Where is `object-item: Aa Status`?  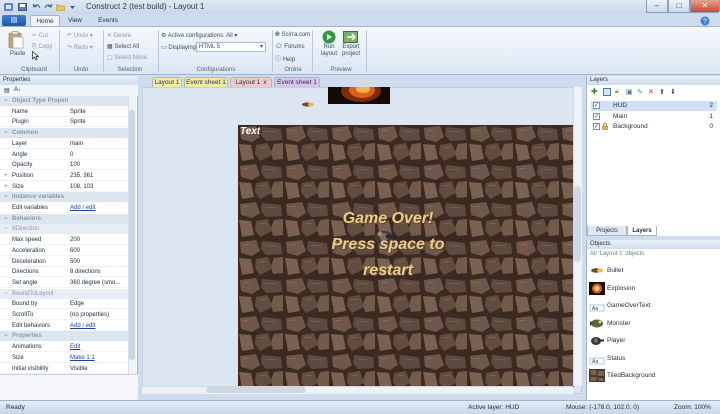
object-item: Aa Status is located at coordinates (653, 358).